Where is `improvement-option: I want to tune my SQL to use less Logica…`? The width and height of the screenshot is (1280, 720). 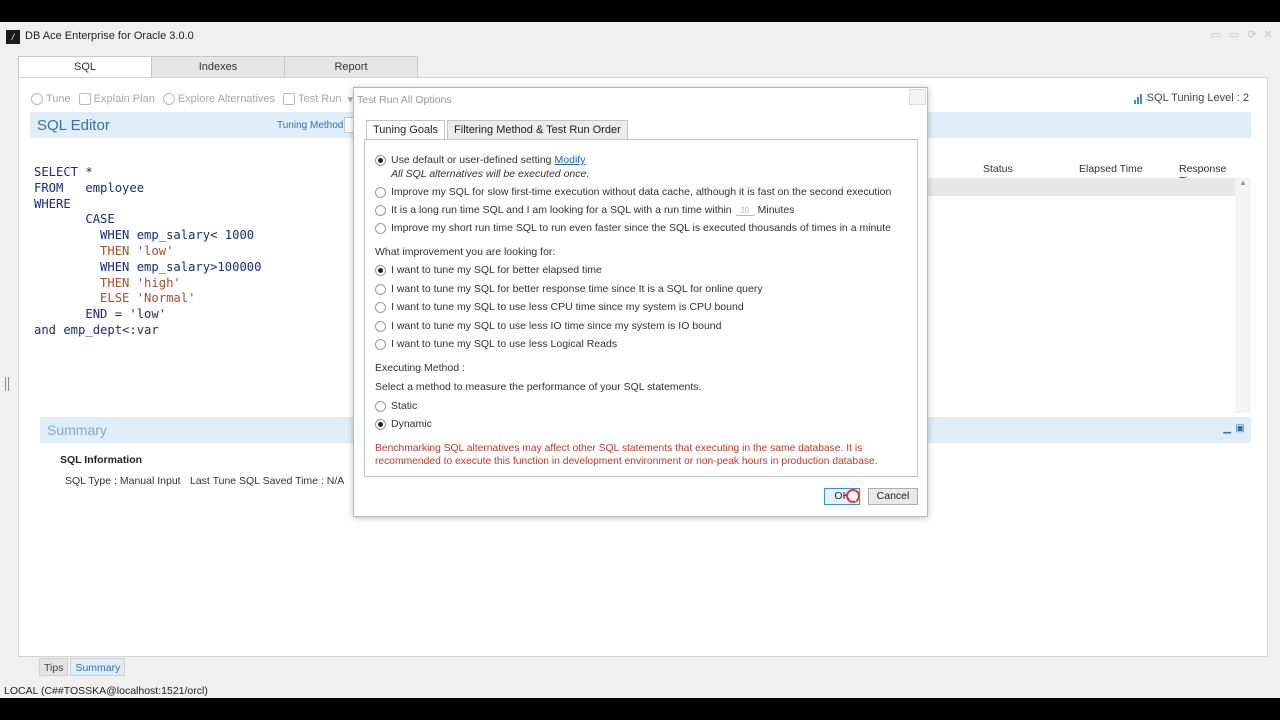
improvement-option: I want to tune my SQL to use less Logica… is located at coordinates (496, 344).